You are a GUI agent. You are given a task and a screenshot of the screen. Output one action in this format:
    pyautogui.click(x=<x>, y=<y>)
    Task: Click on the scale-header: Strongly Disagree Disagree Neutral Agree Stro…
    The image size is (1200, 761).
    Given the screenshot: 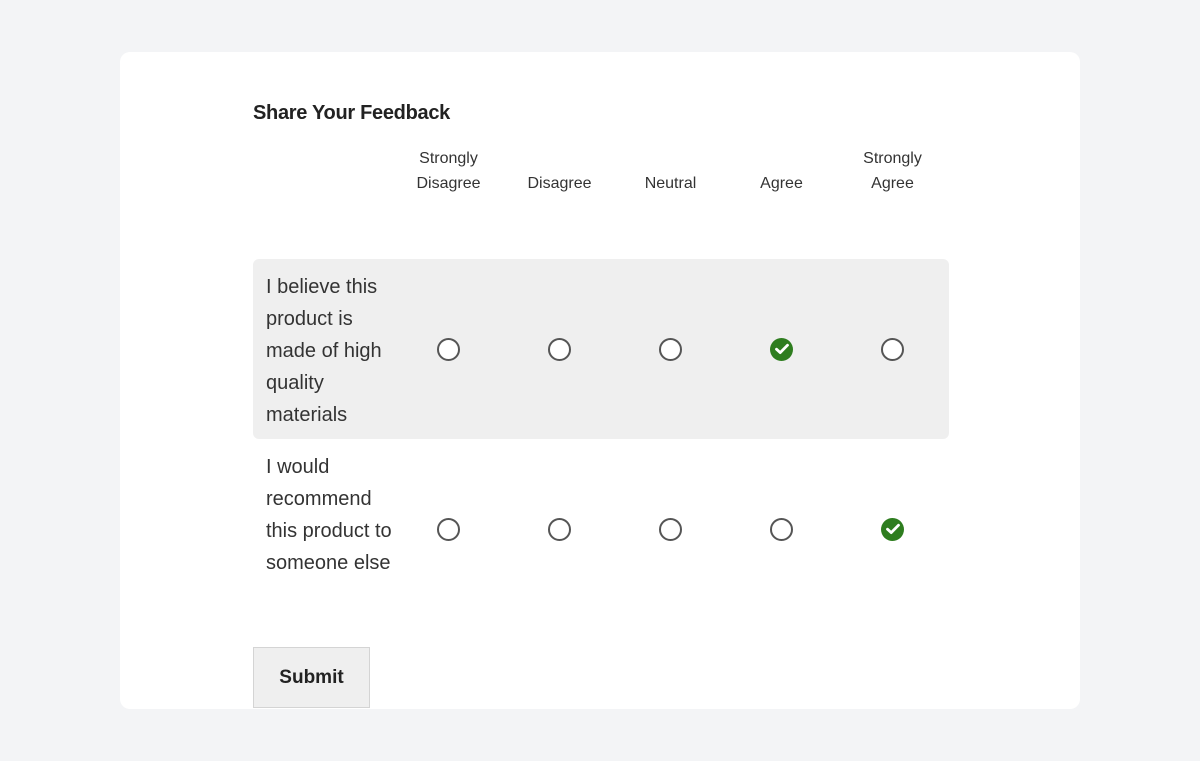 What is the action you would take?
    pyautogui.click(x=601, y=170)
    